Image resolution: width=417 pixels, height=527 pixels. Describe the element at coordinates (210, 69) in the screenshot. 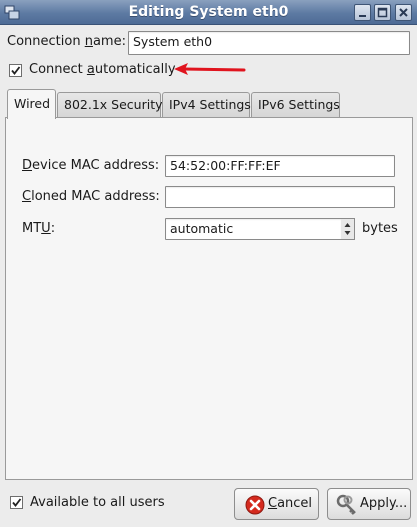

I see `red-arrow-annotation` at that location.